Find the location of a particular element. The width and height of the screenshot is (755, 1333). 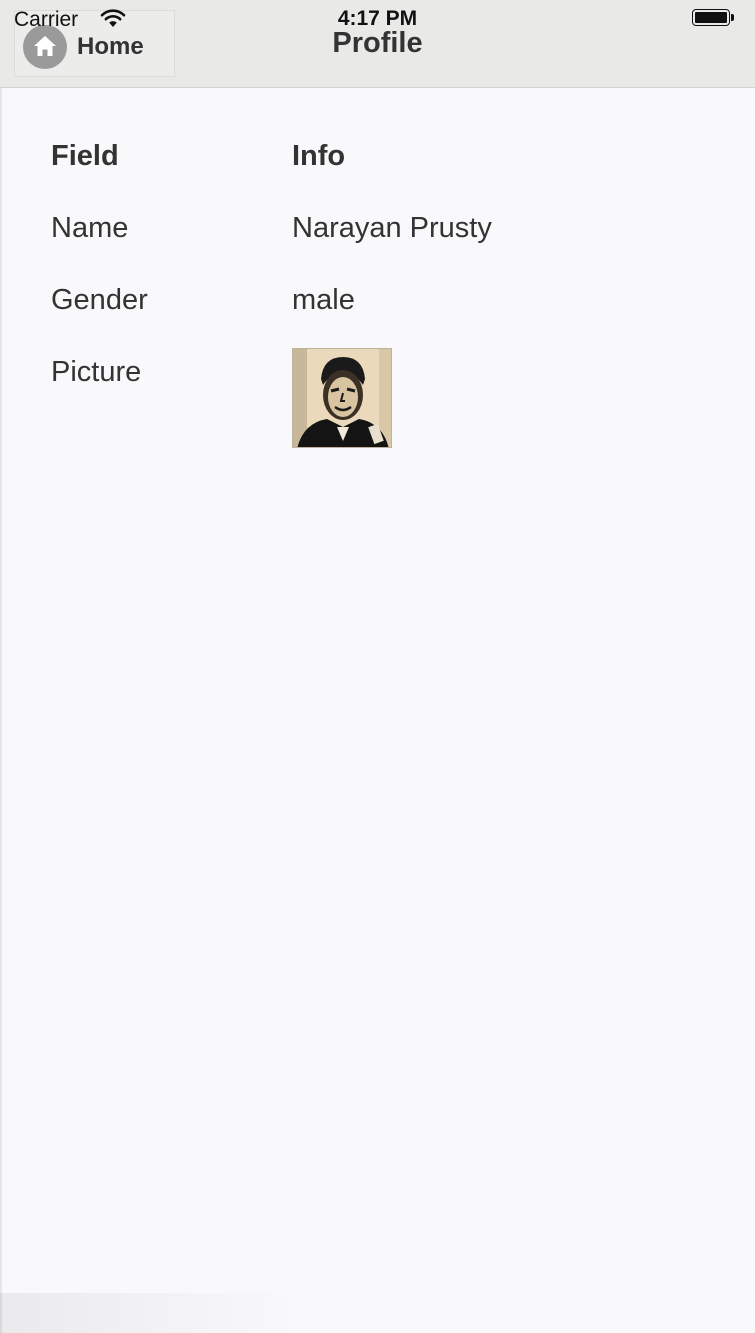

status-time: 4:17 PM is located at coordinates (377, 18).